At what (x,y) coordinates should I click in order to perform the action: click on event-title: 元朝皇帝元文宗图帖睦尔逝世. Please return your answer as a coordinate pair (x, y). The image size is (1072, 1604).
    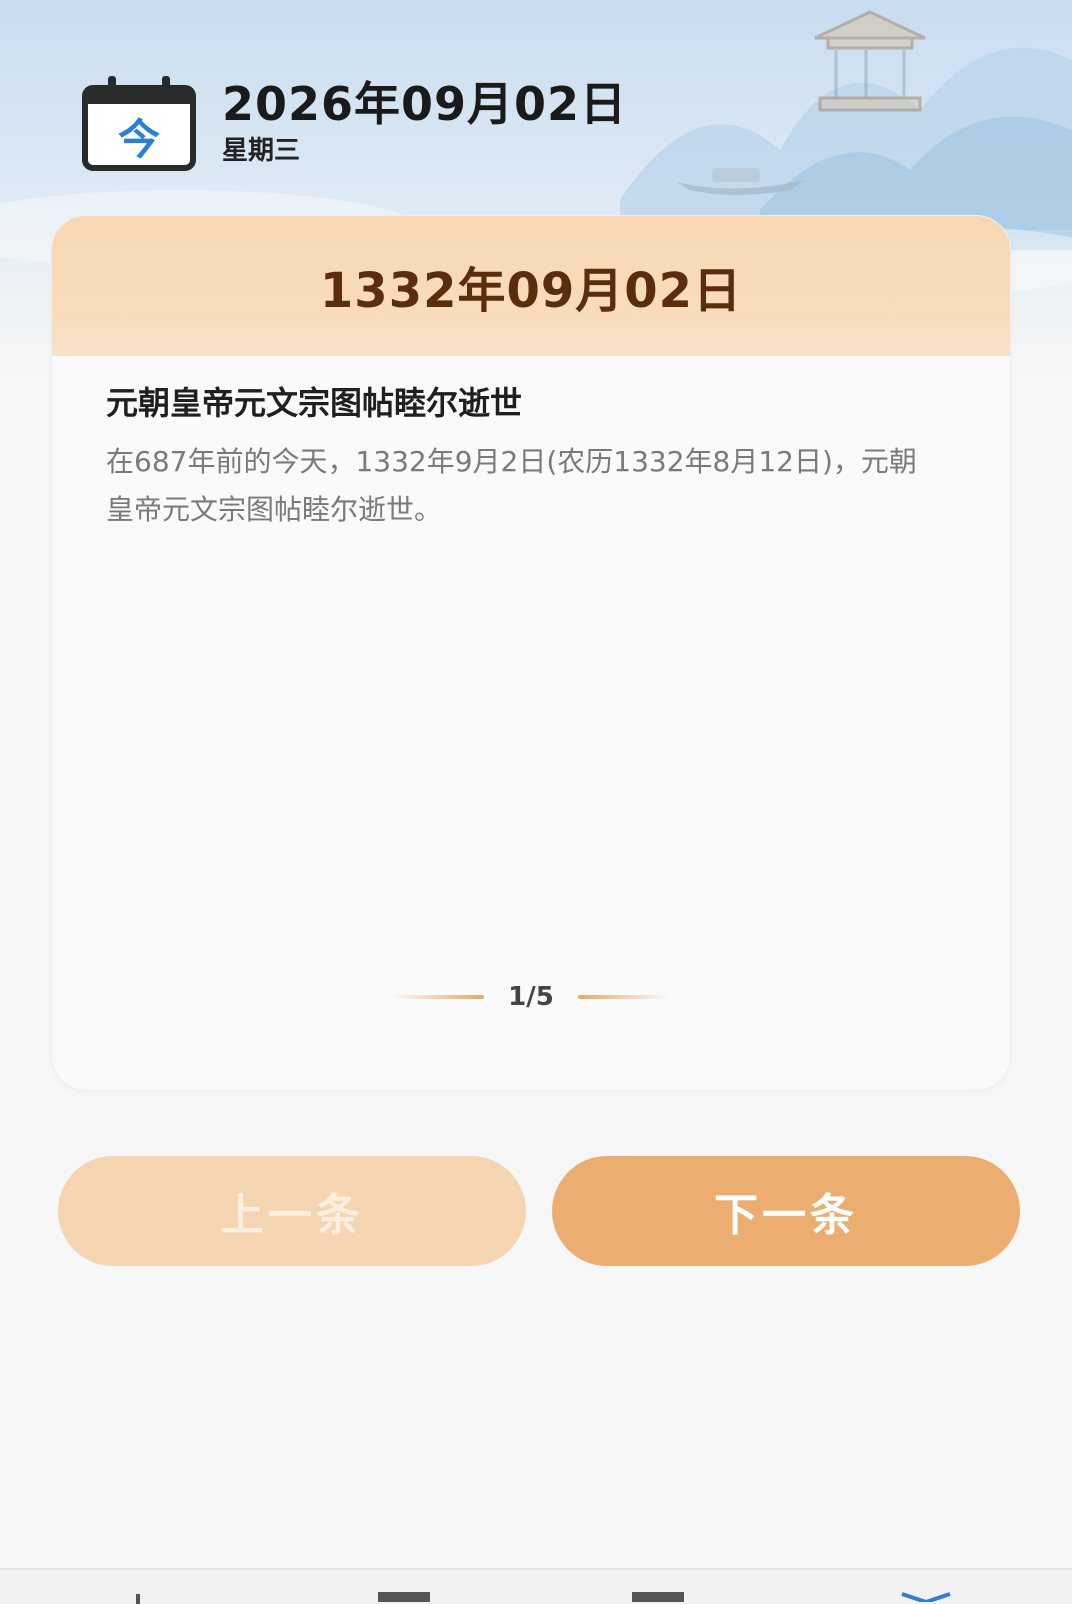
    Looking at the image, I should click on (314, 403).